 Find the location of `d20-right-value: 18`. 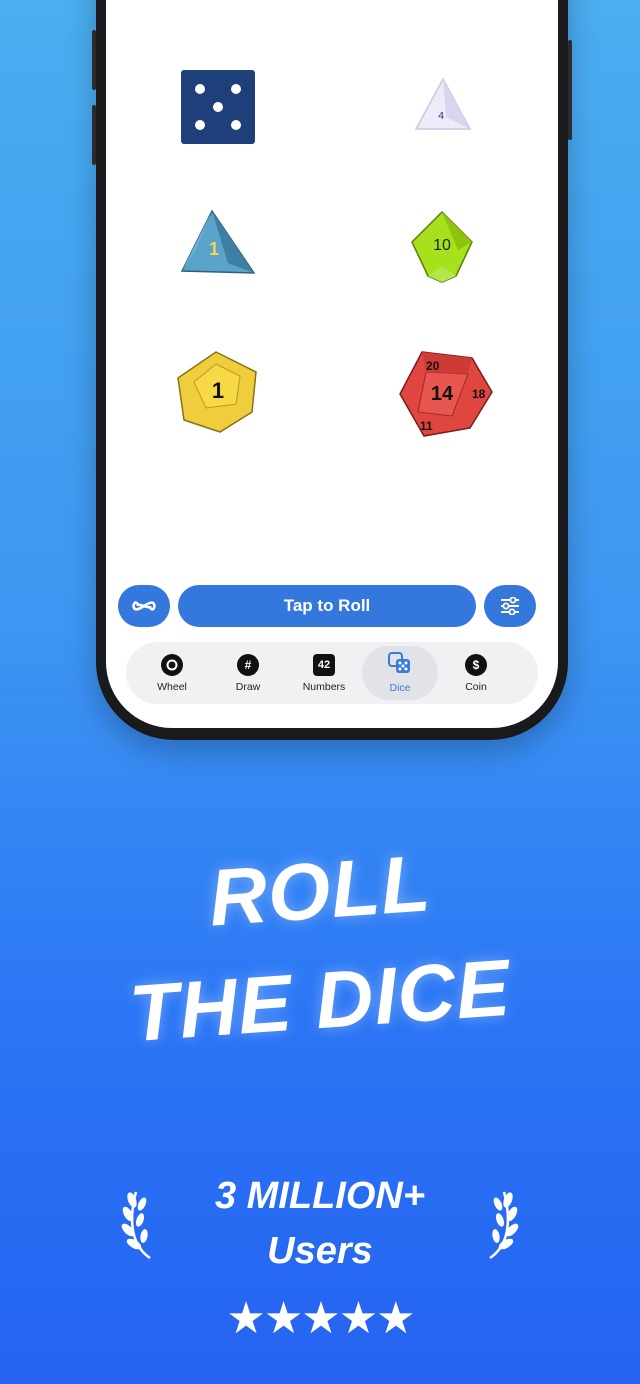

d20-right-value: 18 is located at coordinates (479, 394).